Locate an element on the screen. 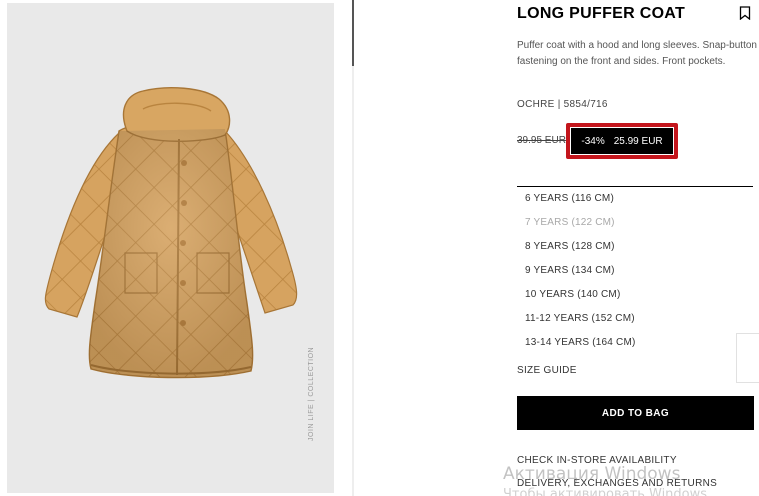 This screenshot has height=496, width=759. image-scrollbar-track is located at coordinates (353, 248).